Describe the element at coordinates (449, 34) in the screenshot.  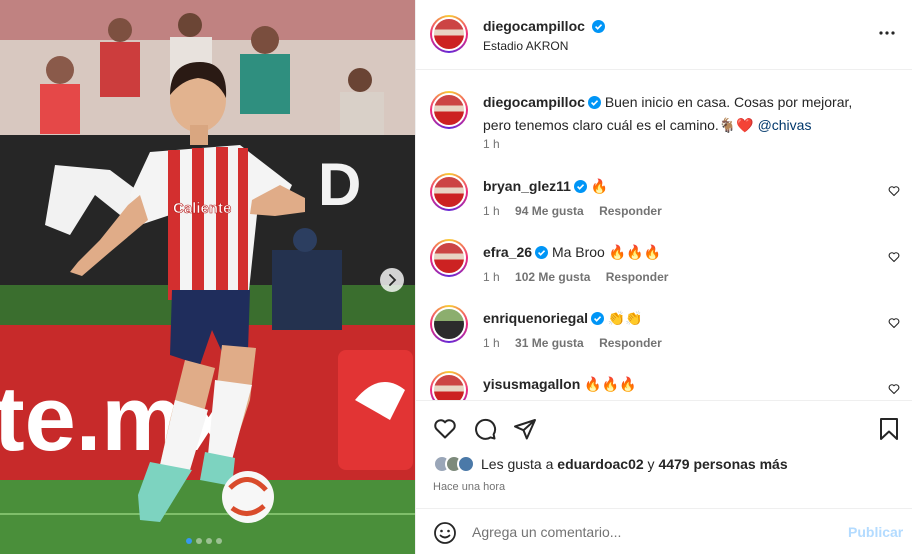
I see `author-avatar` at that location.